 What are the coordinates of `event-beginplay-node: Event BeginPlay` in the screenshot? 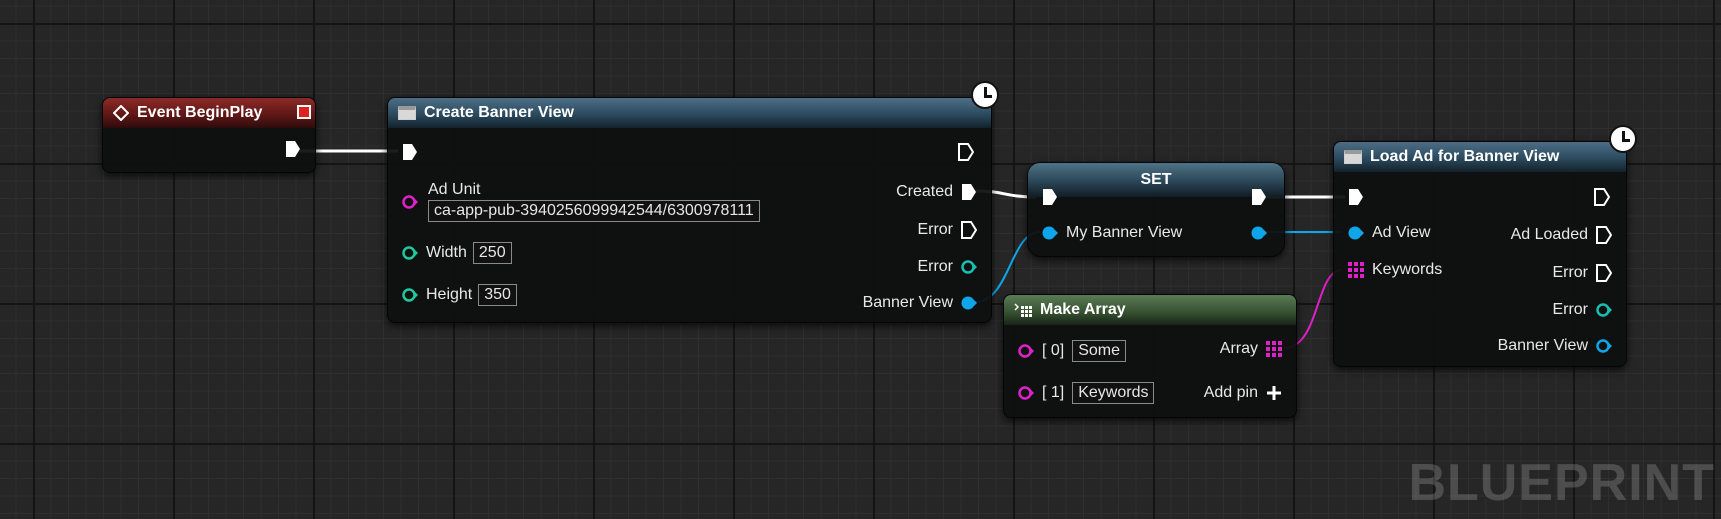 It's located at (209, 135).